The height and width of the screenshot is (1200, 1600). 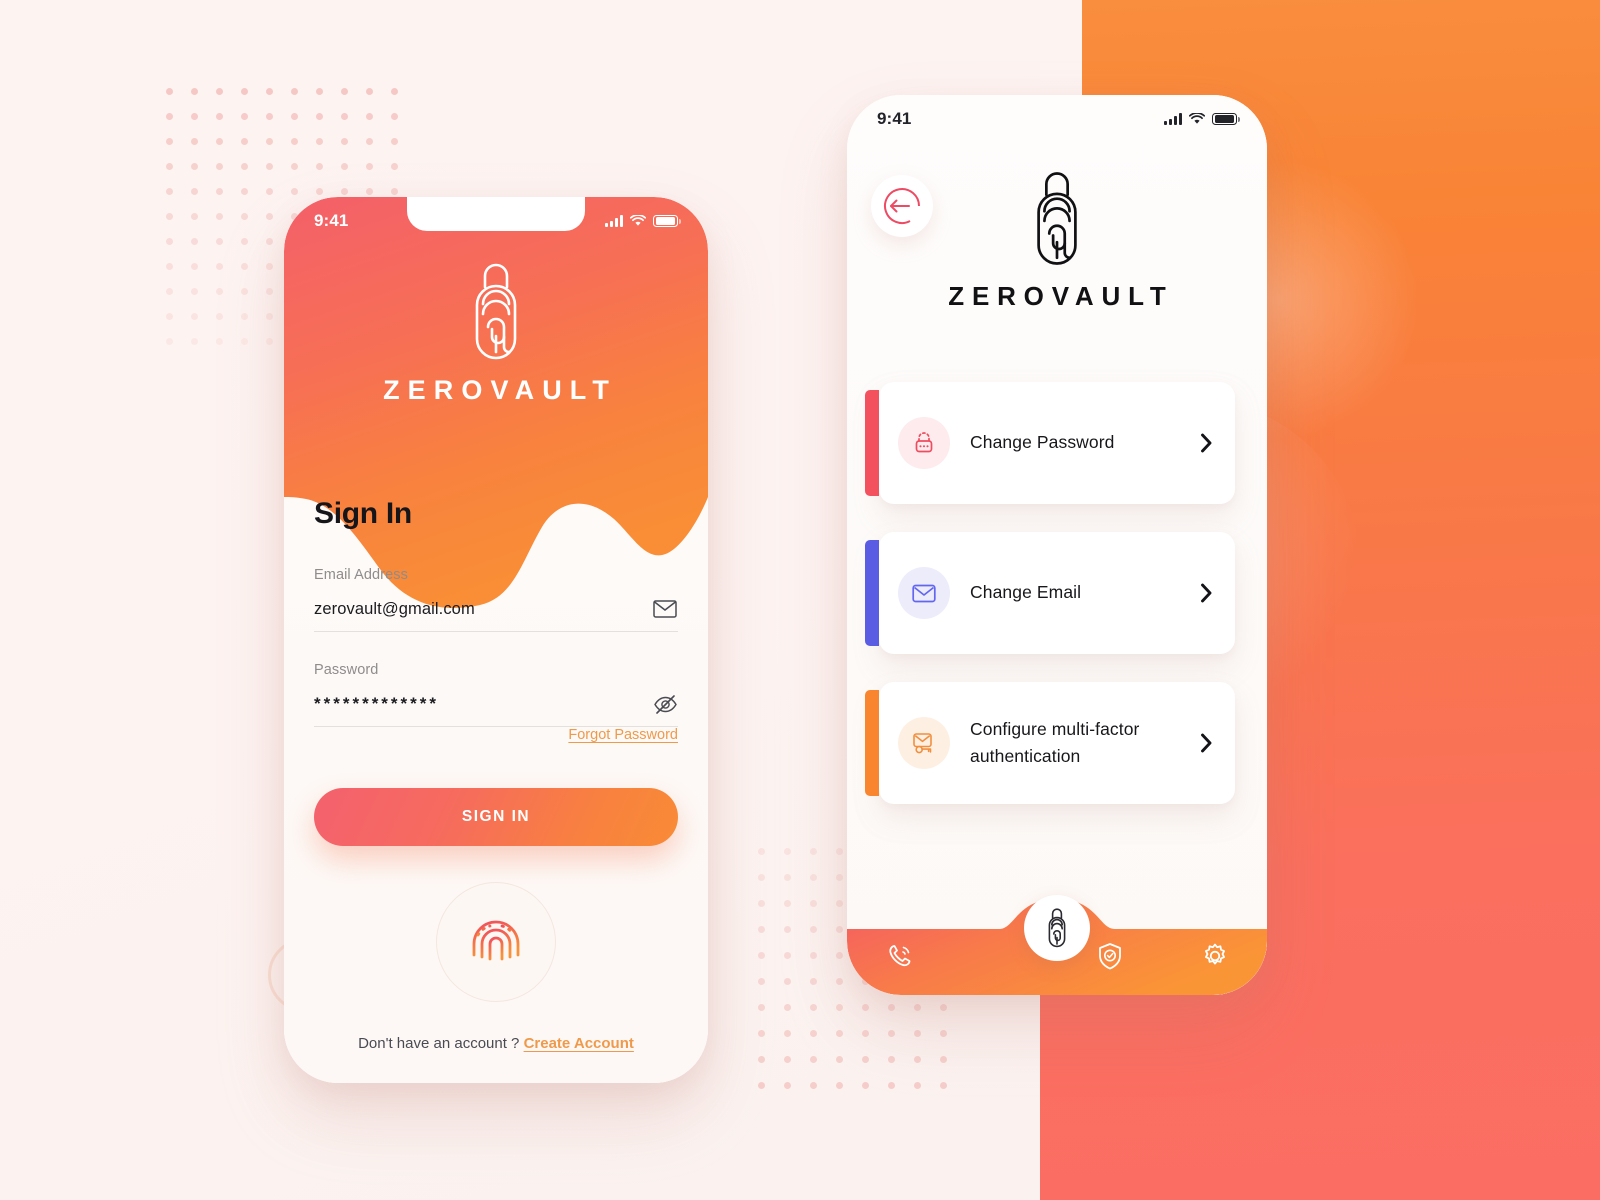 I want to click on create-account-row: Don't have an account ? Create Account, so click(x=496, y=1043).